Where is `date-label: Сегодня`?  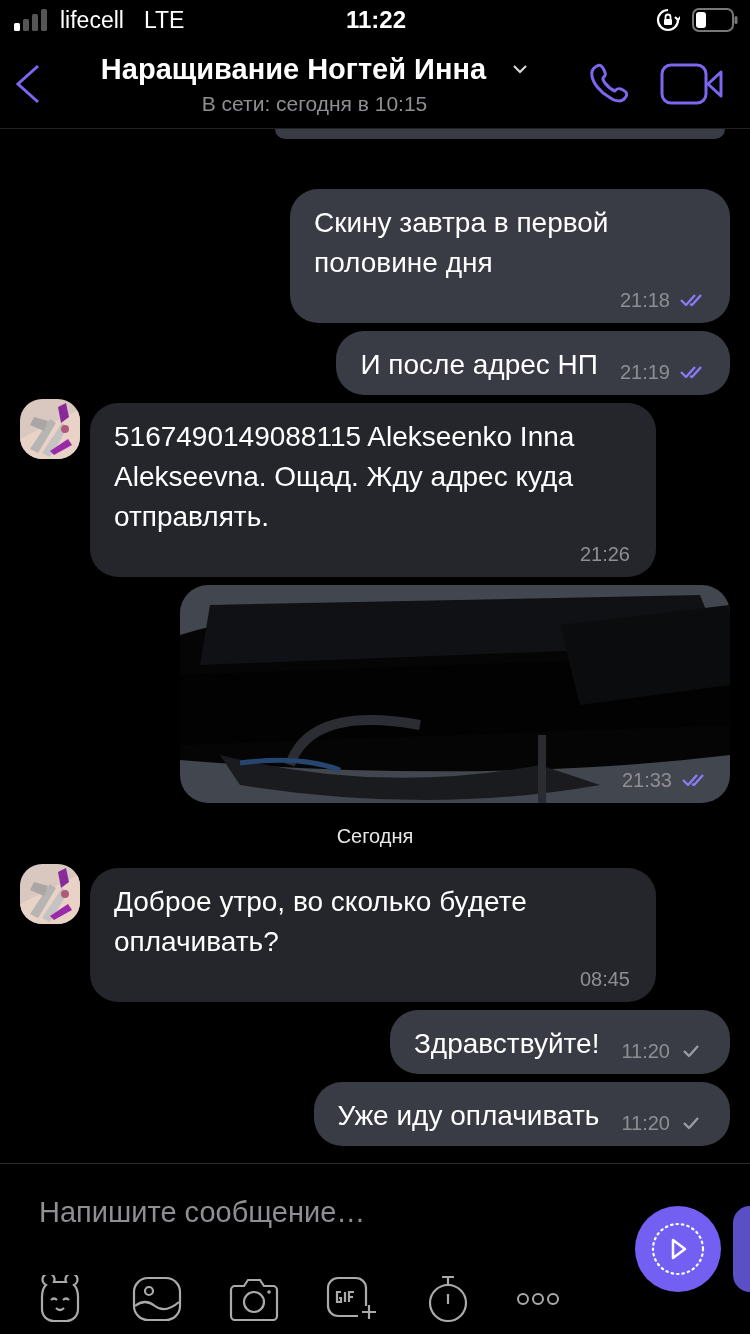 date-label: Сегодня is located at coordinates (375, 836).